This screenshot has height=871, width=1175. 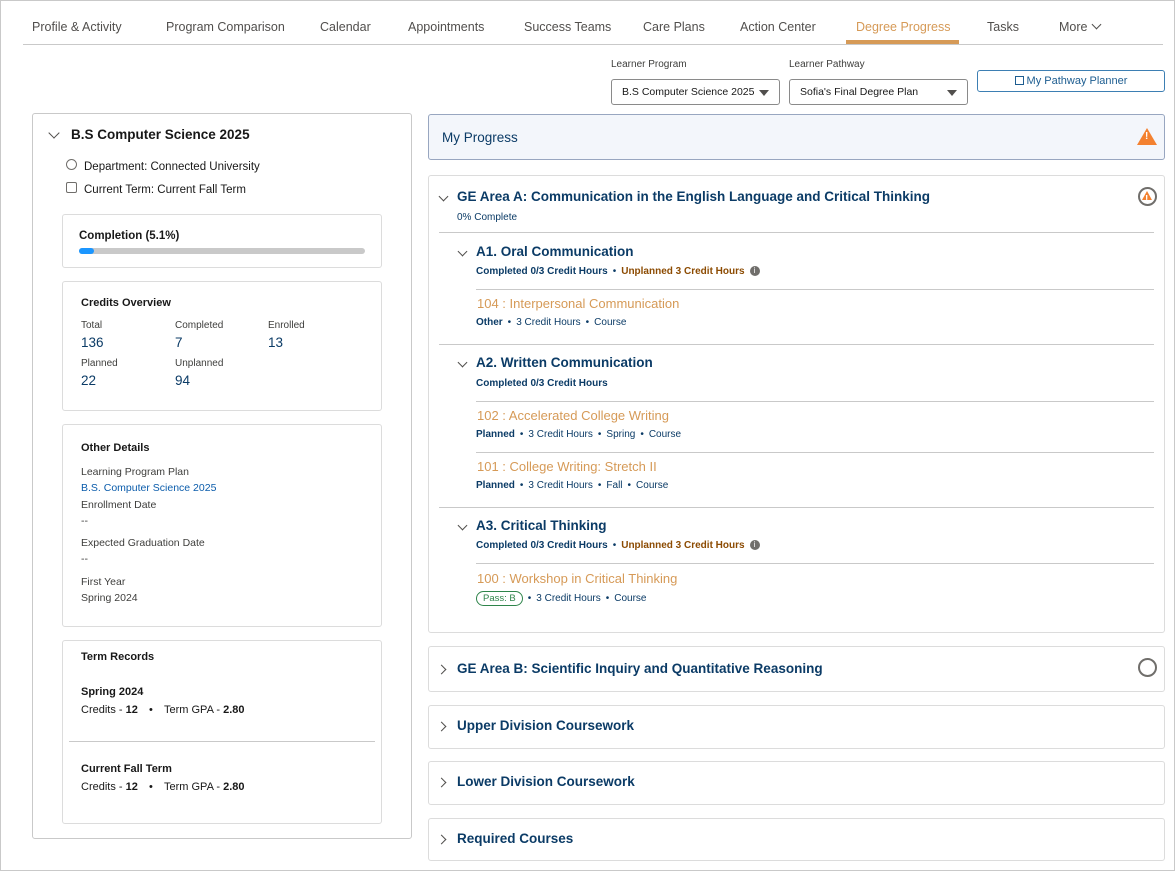 What do you see at coordinates (903, 27) in the screenshot?
I see `tab-degree-progress: Degree Progress` at bounding box center [903, 27].